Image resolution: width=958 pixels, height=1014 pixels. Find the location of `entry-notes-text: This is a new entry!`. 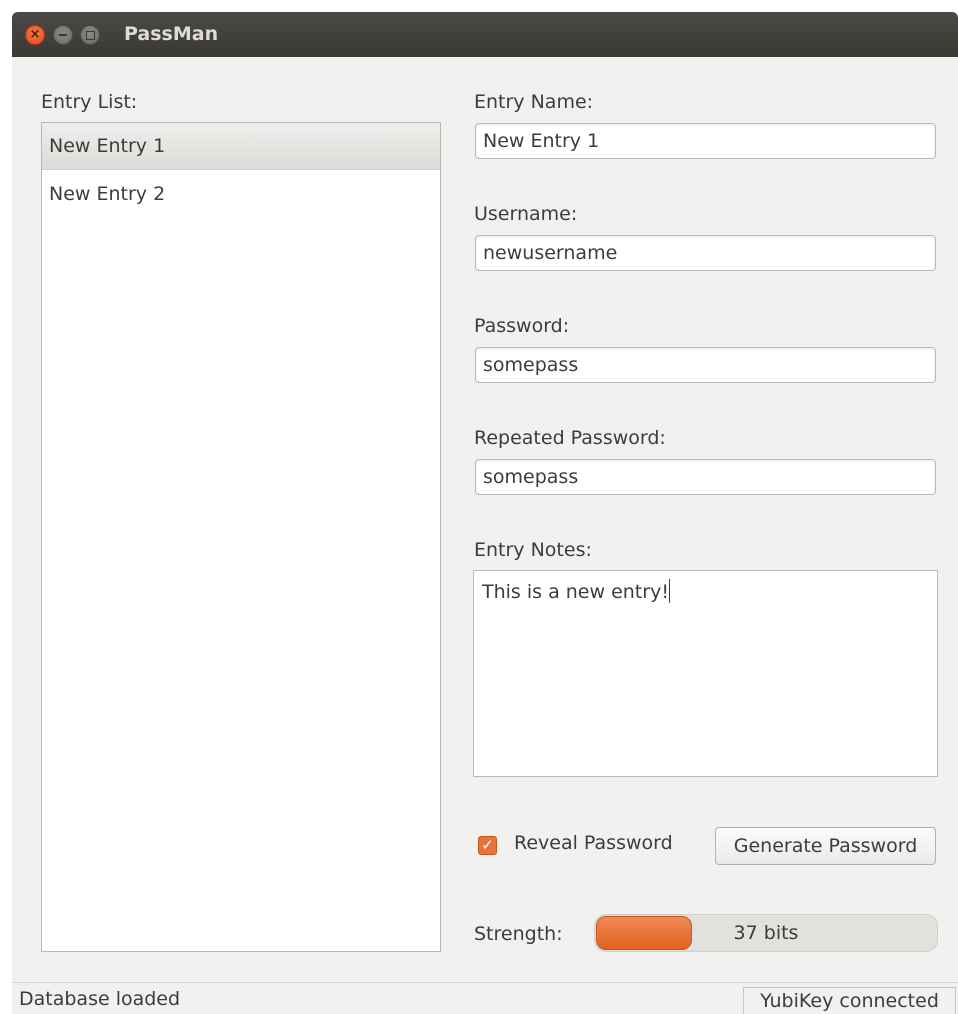

entry-notes-text: This is a new entry! is located at coordinates (575, 592).